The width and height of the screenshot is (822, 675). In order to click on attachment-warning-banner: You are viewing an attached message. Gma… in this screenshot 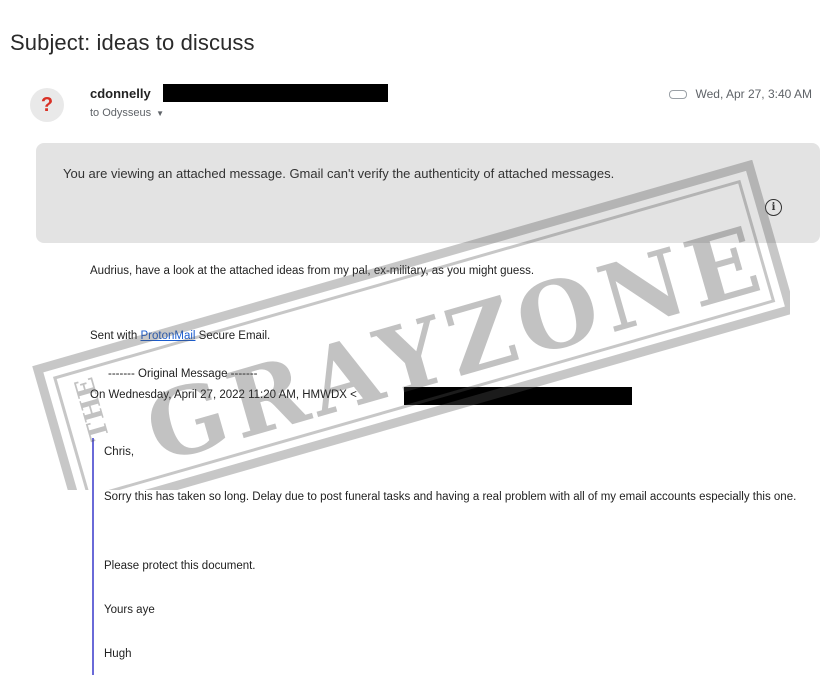, I will do `click(428, 193)`.